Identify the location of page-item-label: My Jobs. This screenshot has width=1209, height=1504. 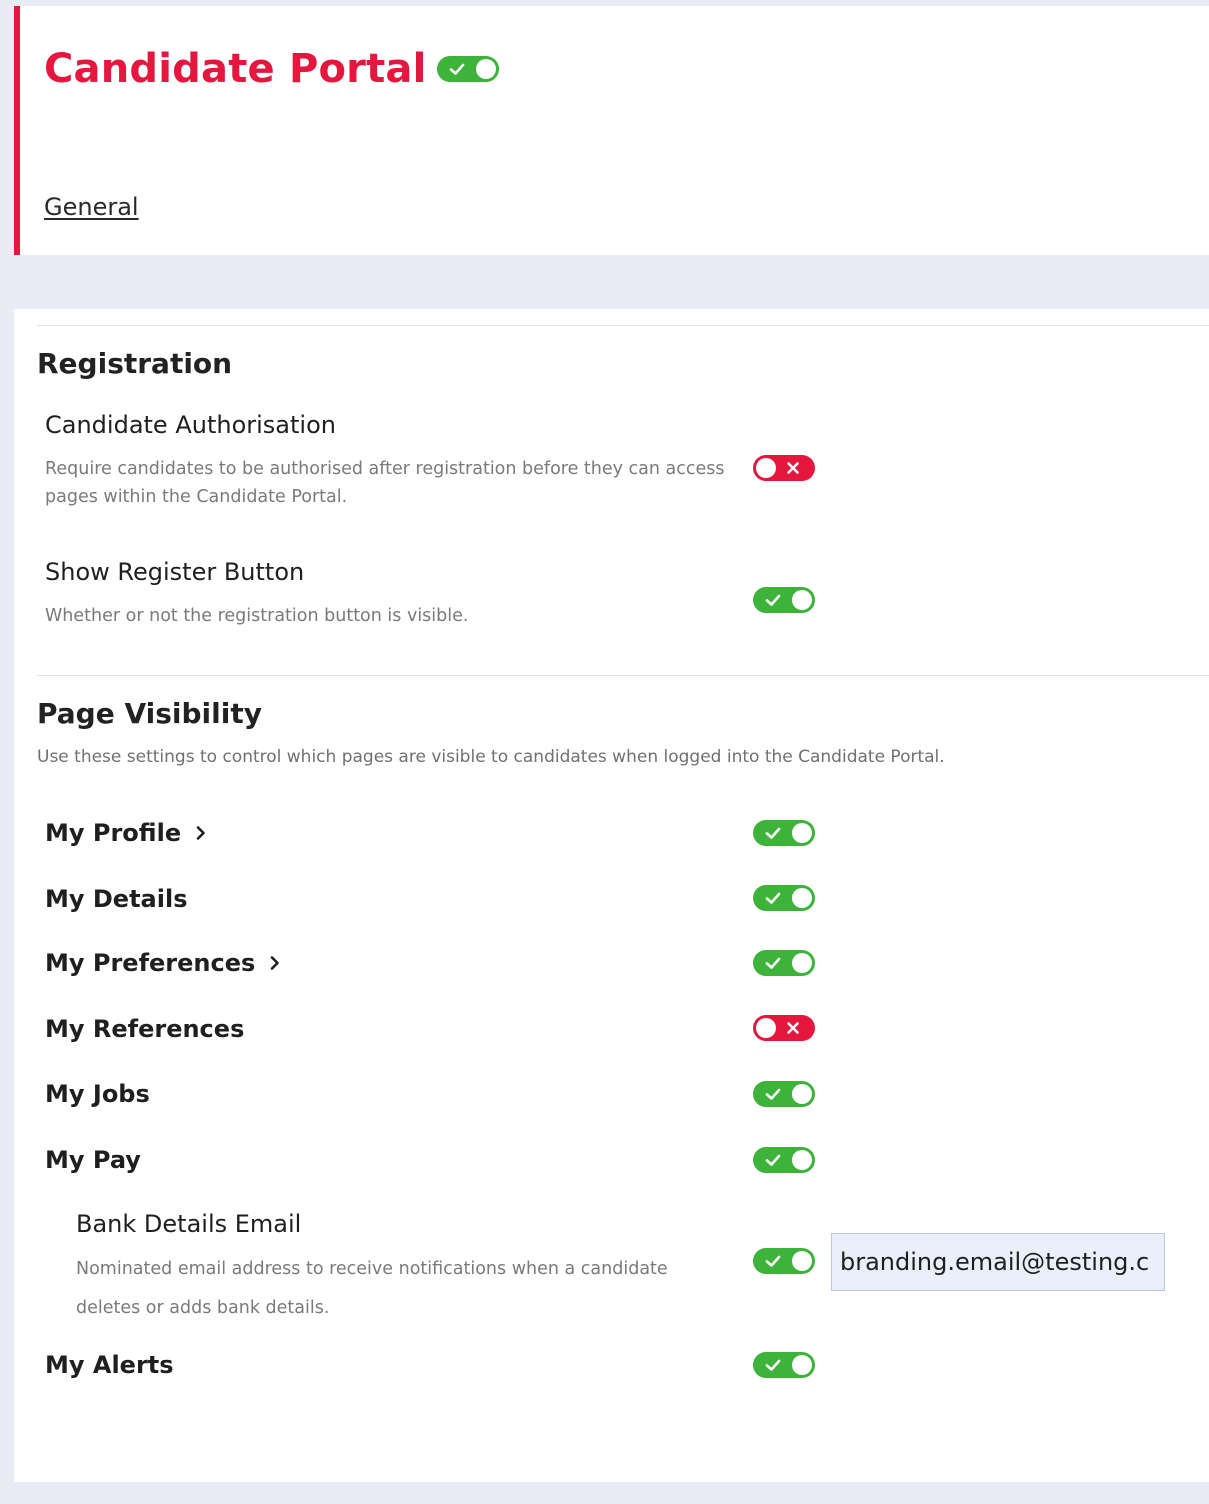
(97, 1094).